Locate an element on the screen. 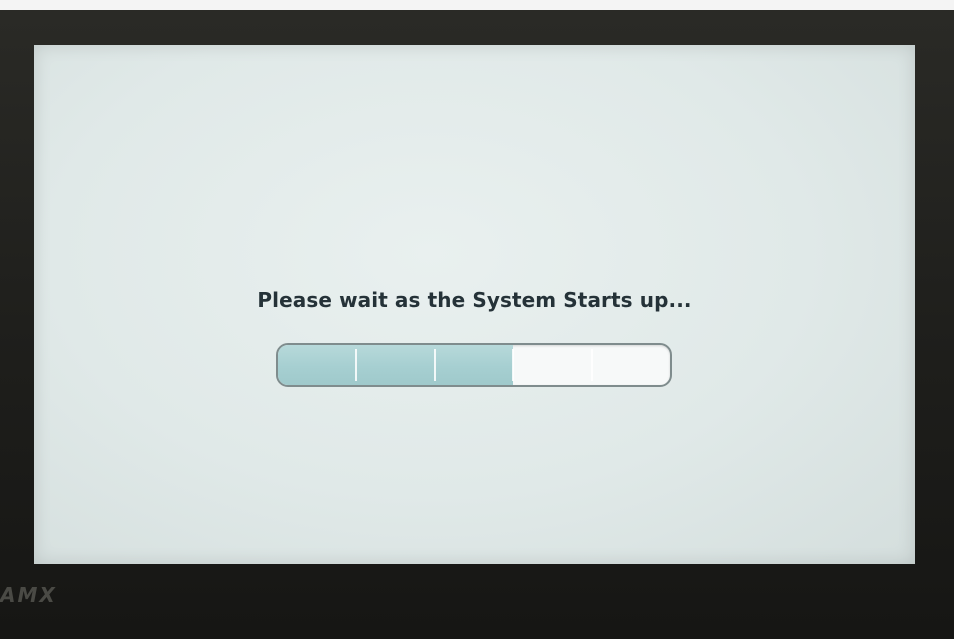  brand-logo: AMX is located at coordinates (28, 595).